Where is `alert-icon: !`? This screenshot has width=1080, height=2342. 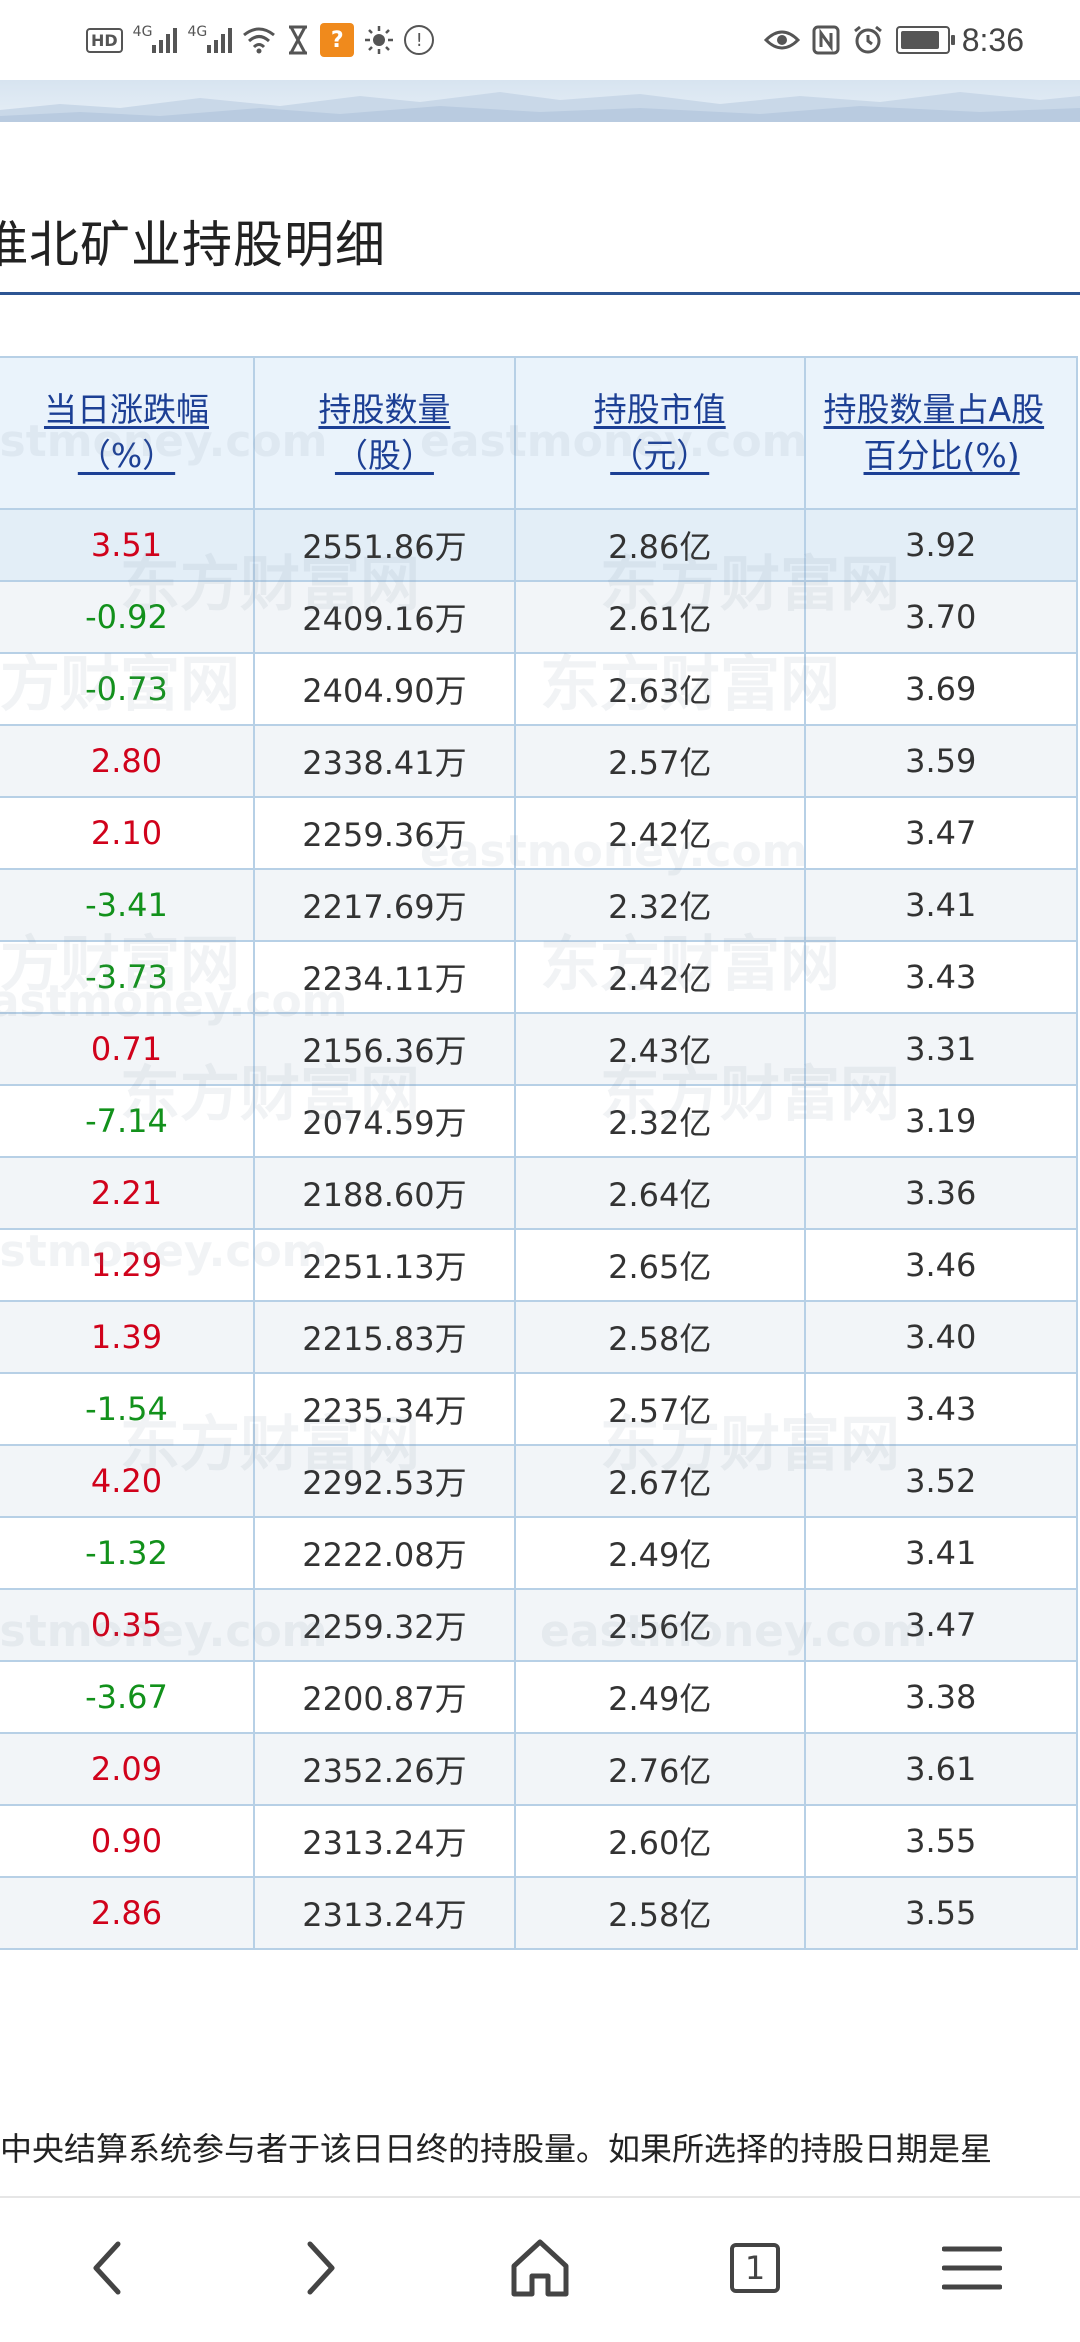 alert-icon: ! is located at coordinates (419, 40).